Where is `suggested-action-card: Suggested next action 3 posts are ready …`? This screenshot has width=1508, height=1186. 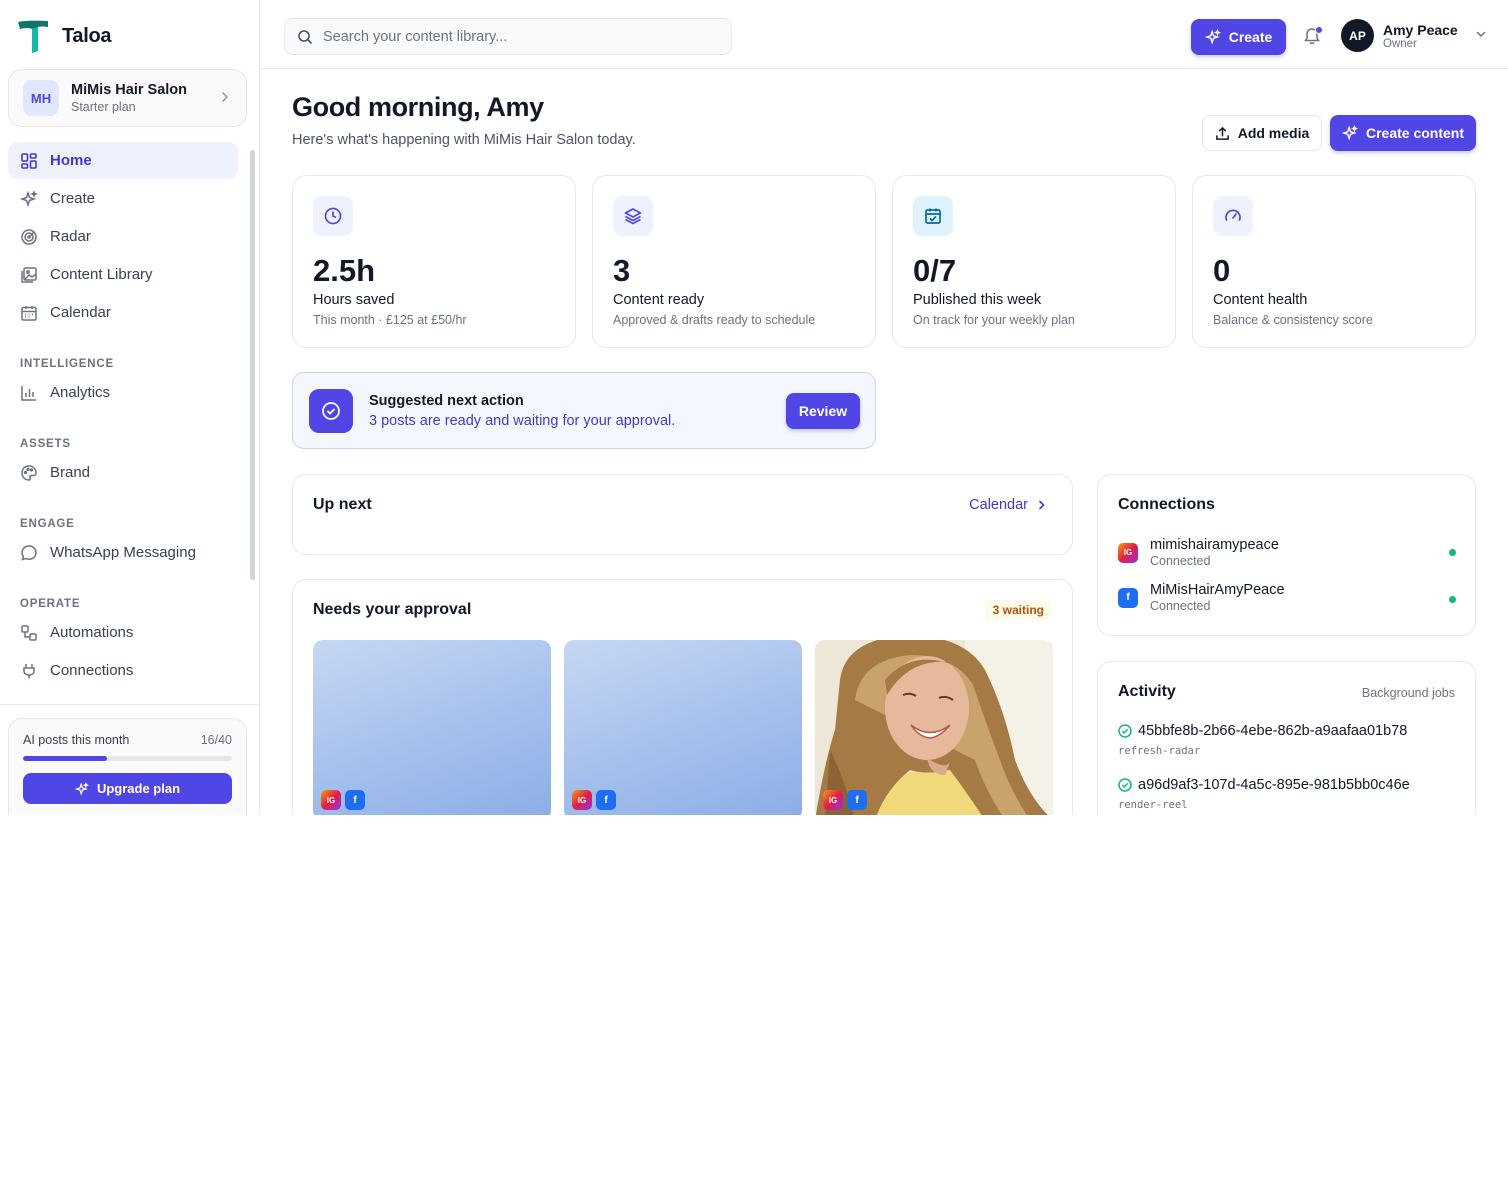 suggested-action-card: Suggested next action 3 posts are ready … is located at coordinates (584, 410).